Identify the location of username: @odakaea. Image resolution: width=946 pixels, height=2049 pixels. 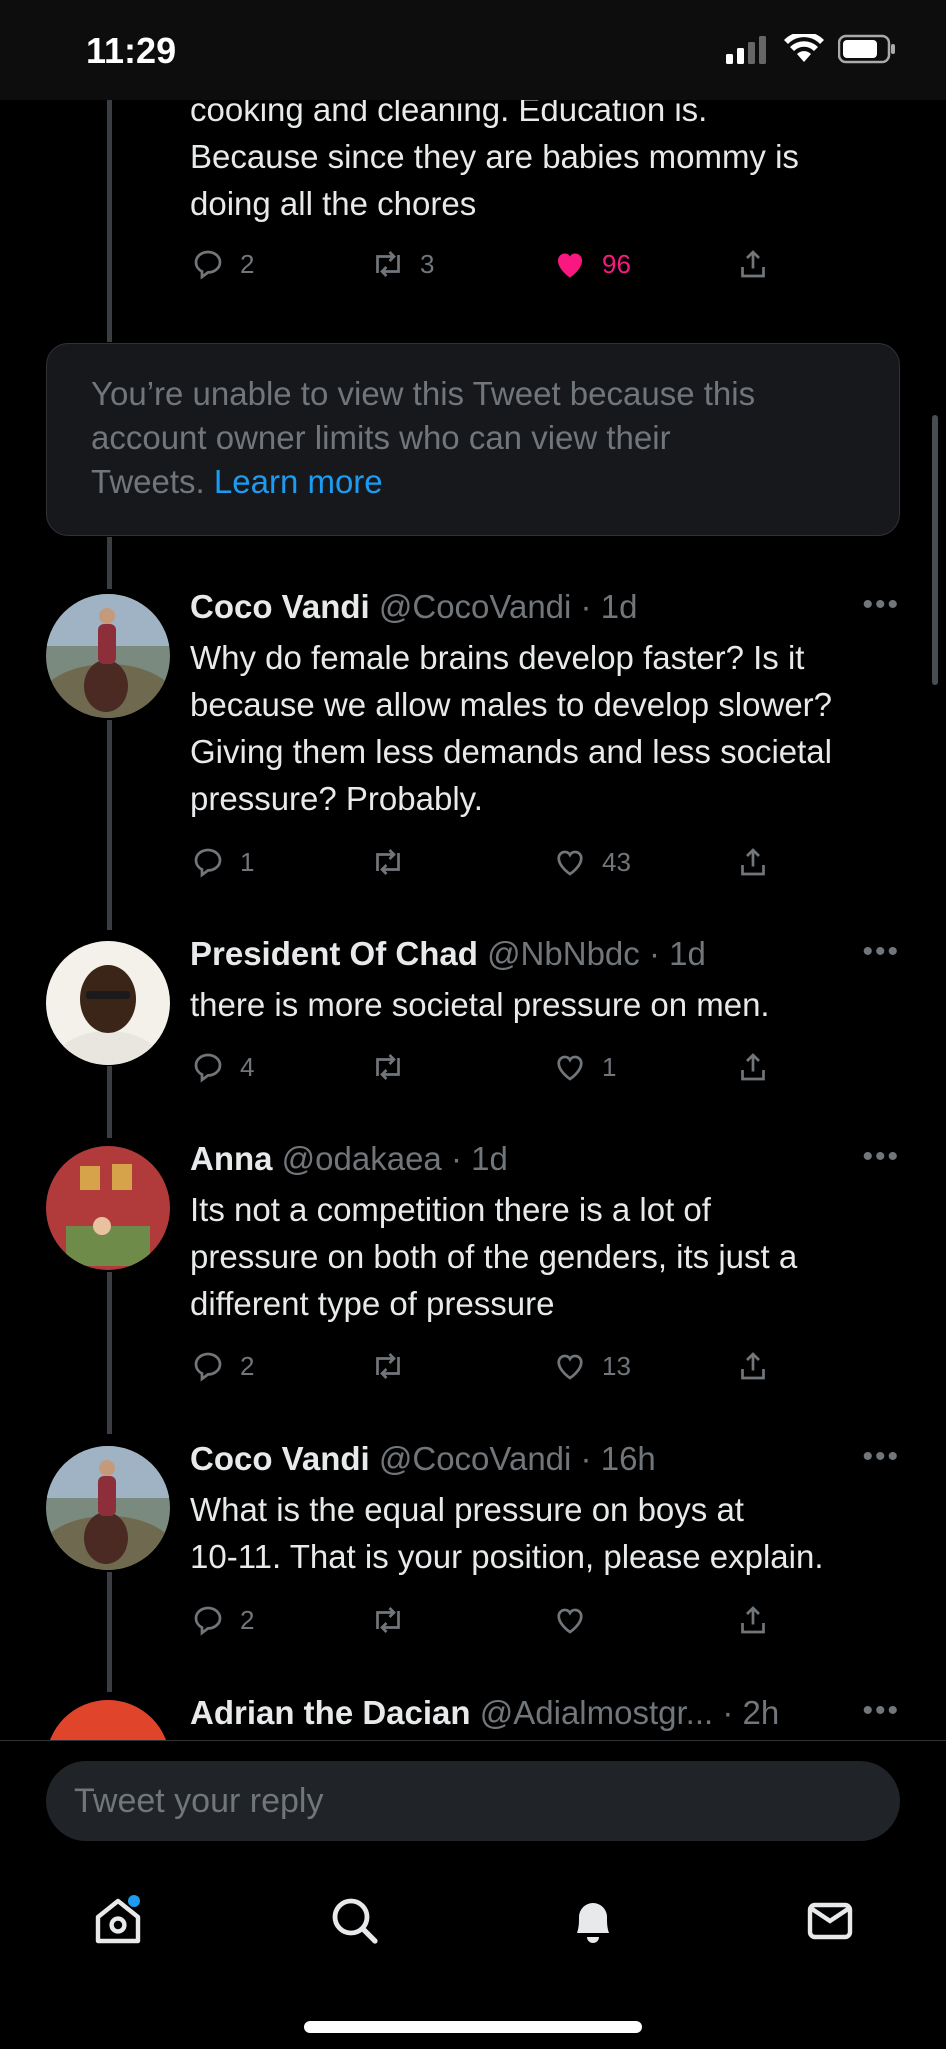
(362, 1158).